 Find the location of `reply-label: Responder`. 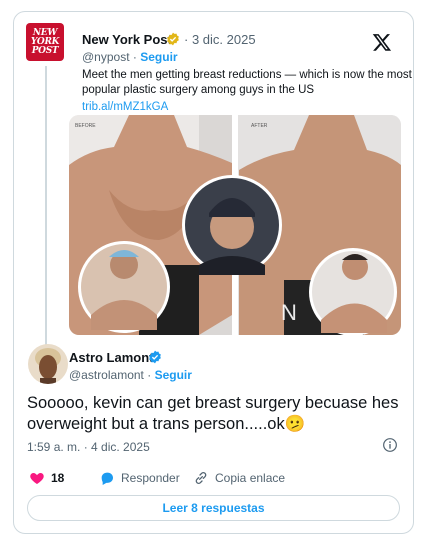

reply-label: Responder is located at coordinates (150, 478).